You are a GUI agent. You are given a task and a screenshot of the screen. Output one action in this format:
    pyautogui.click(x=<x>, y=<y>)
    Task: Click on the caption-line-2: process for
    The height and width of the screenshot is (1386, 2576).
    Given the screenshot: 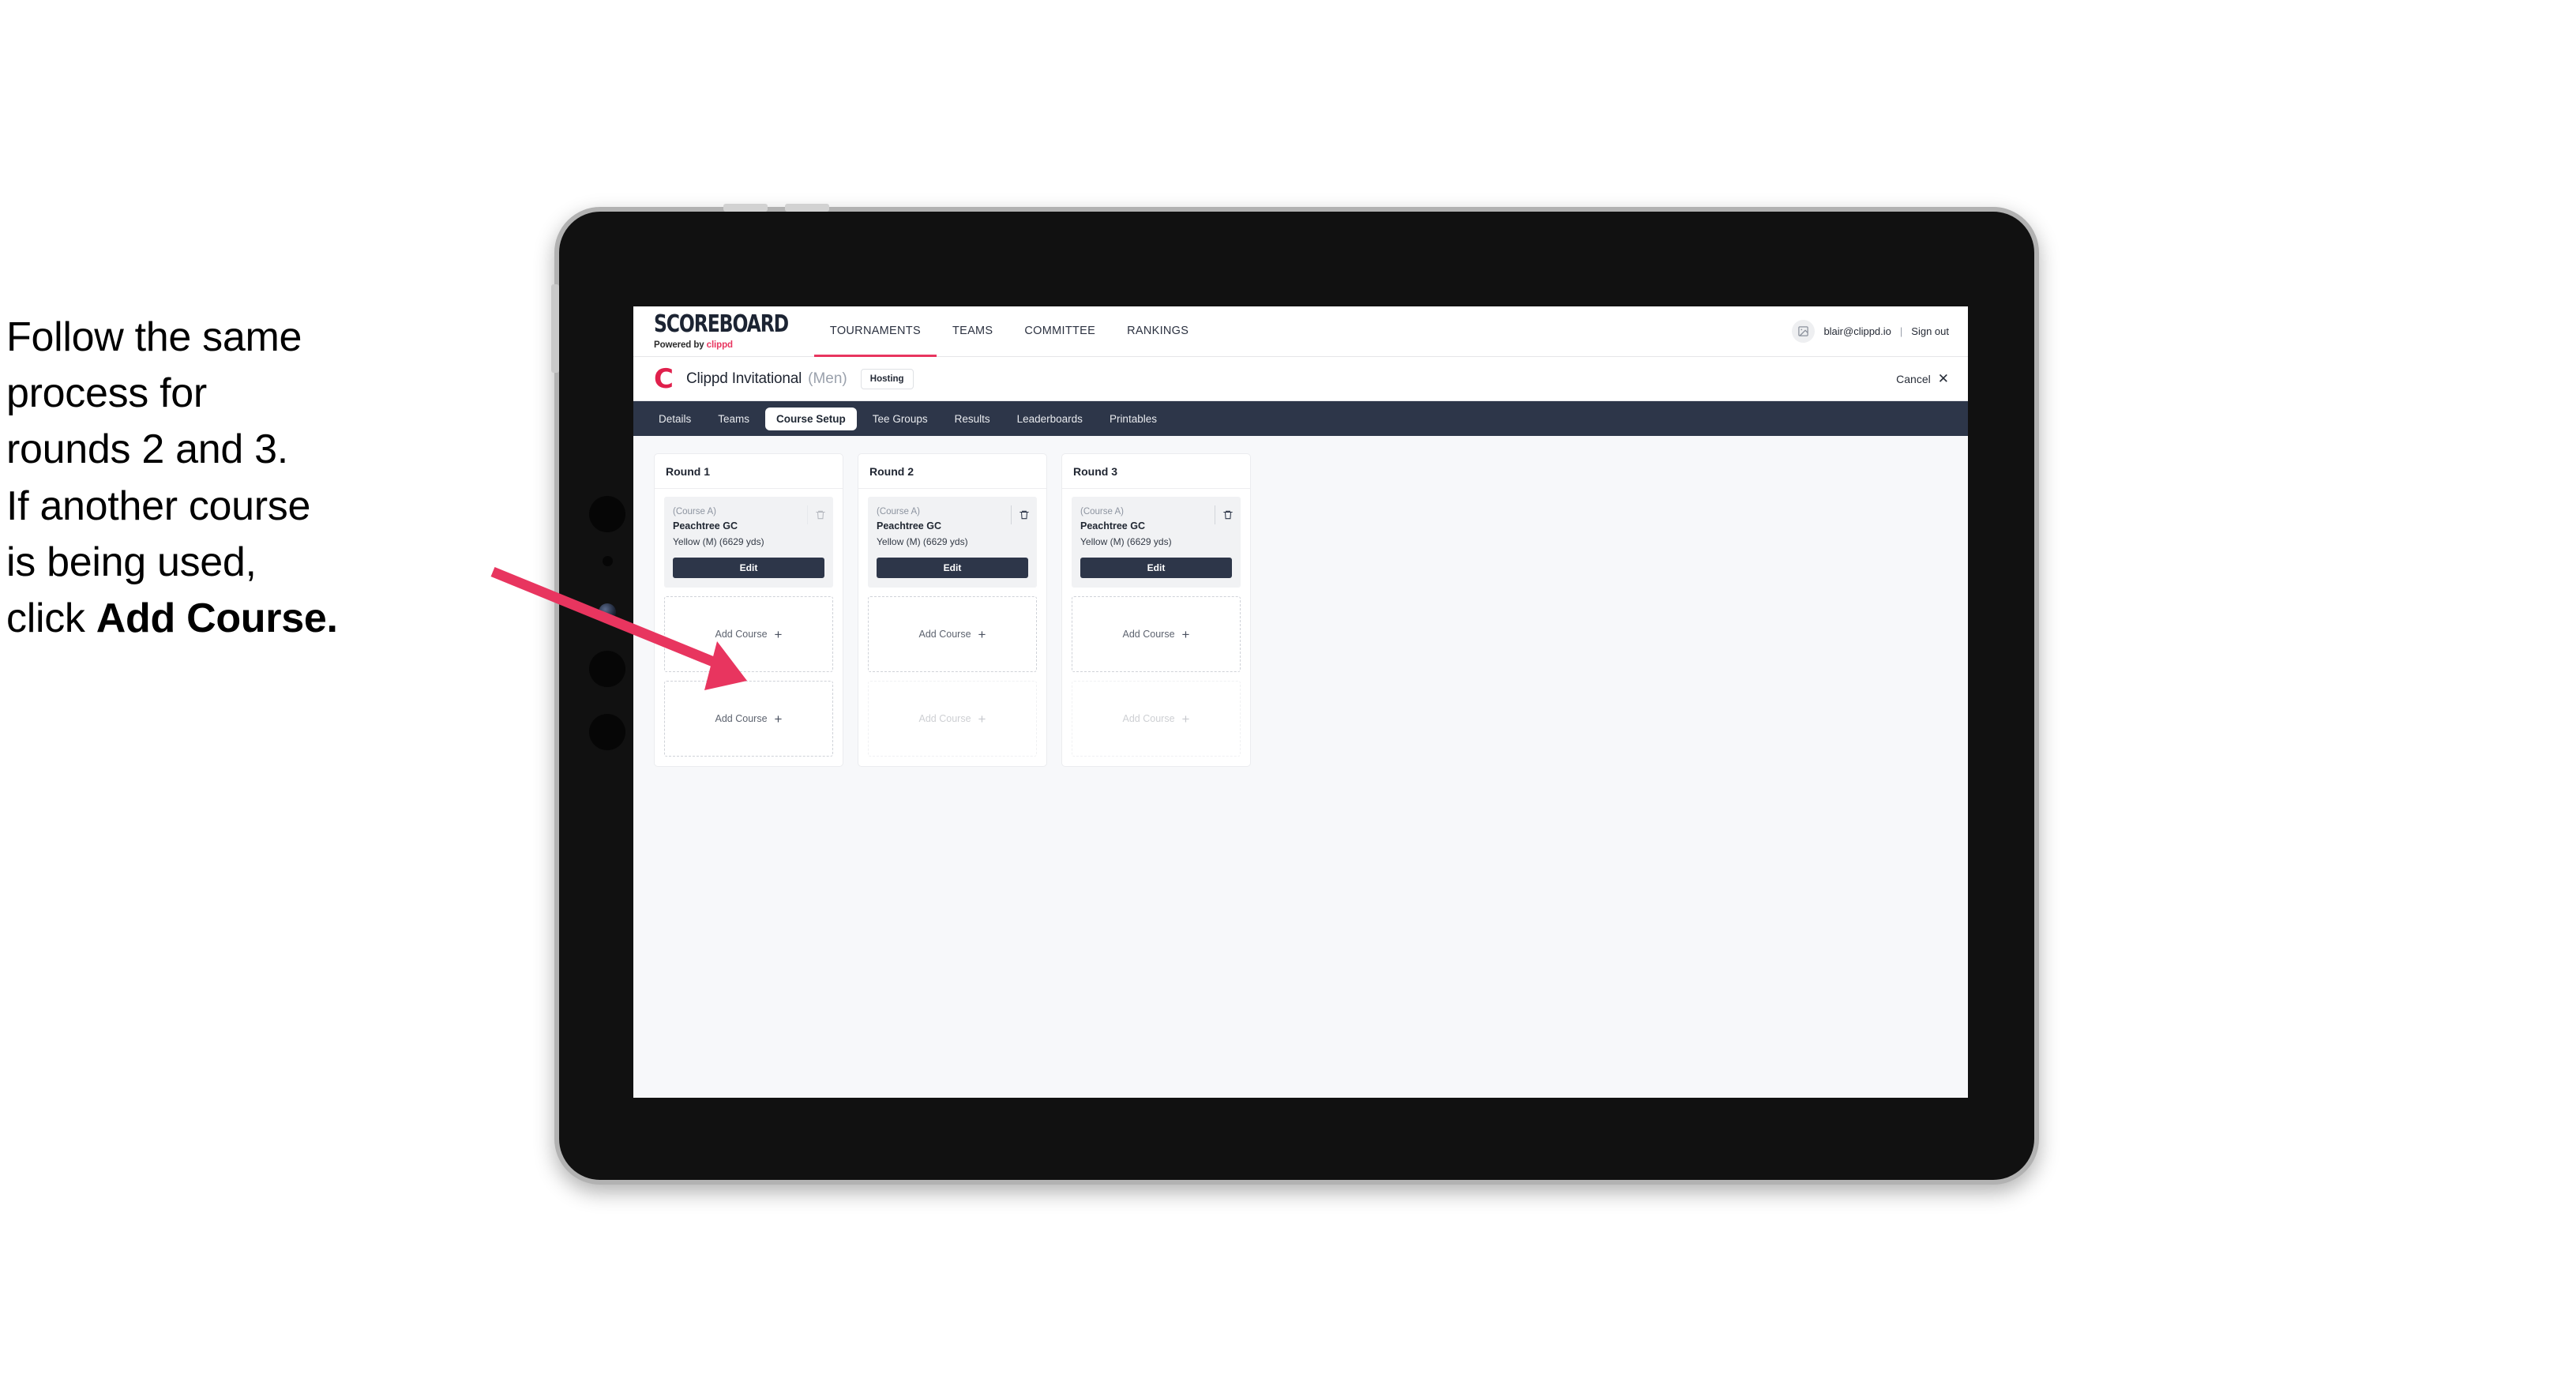 What is the action you would take?
    pyautogui.click(x=106, y=393)
    